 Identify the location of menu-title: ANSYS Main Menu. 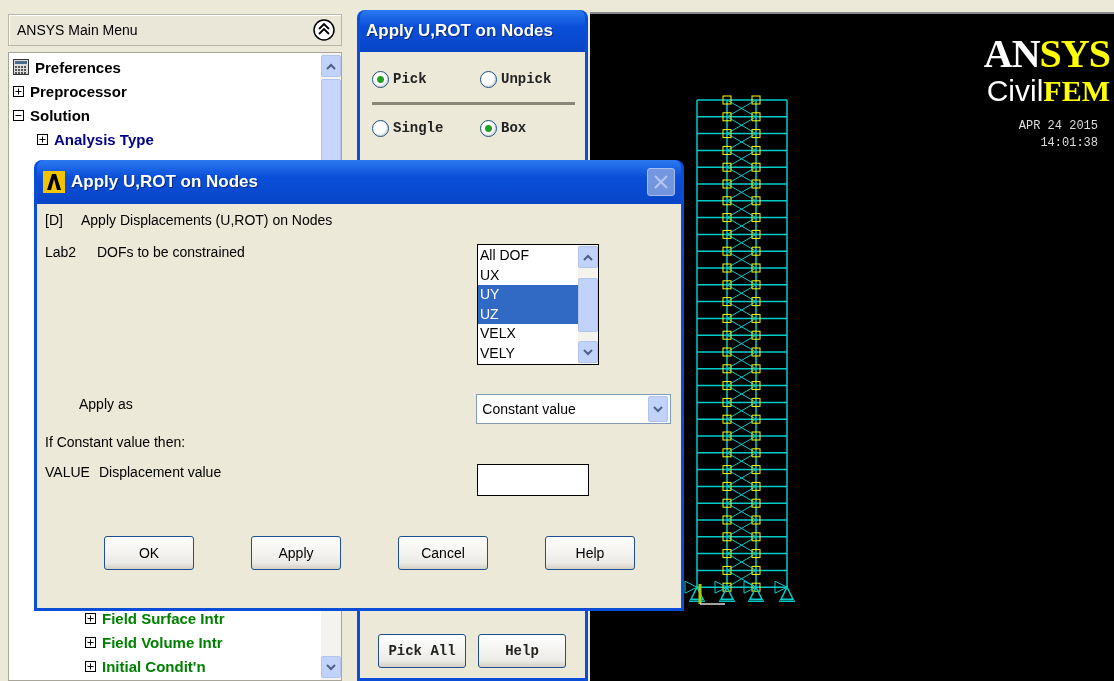
(77, 30).